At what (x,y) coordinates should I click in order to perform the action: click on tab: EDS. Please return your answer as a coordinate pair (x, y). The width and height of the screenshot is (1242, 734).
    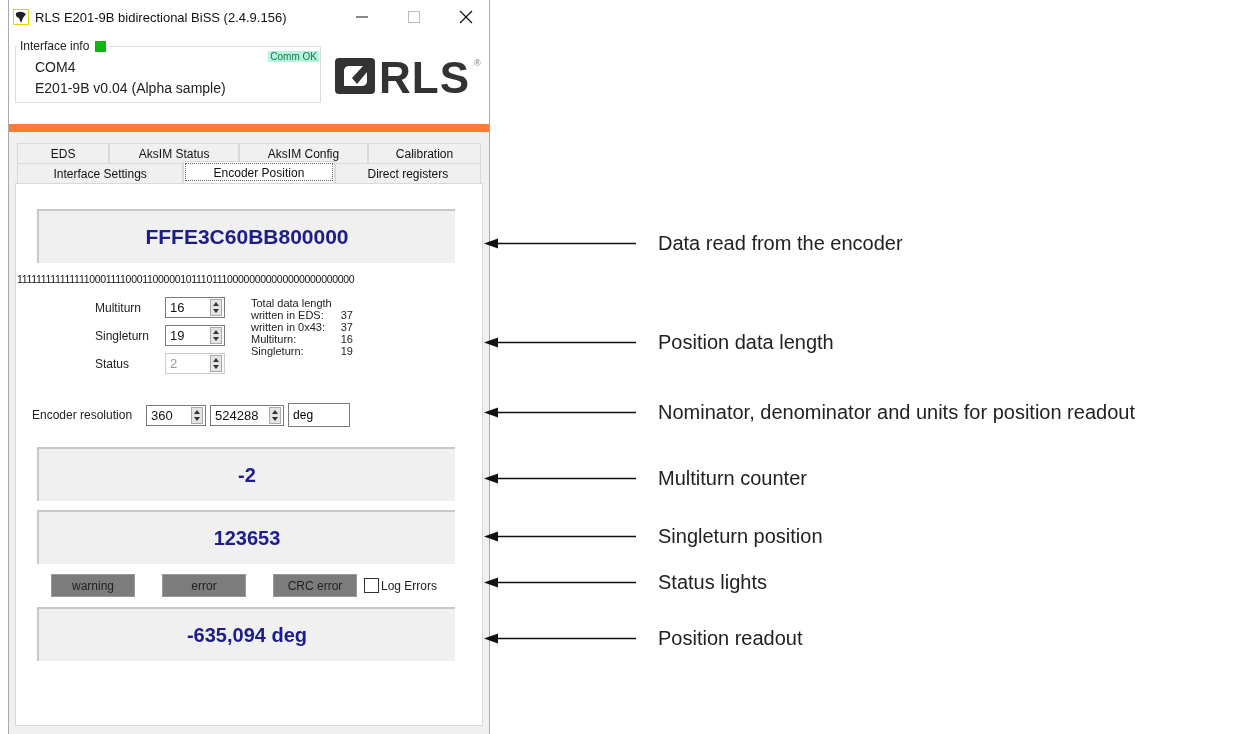
    Looking at the image, I should click on (63, 153).